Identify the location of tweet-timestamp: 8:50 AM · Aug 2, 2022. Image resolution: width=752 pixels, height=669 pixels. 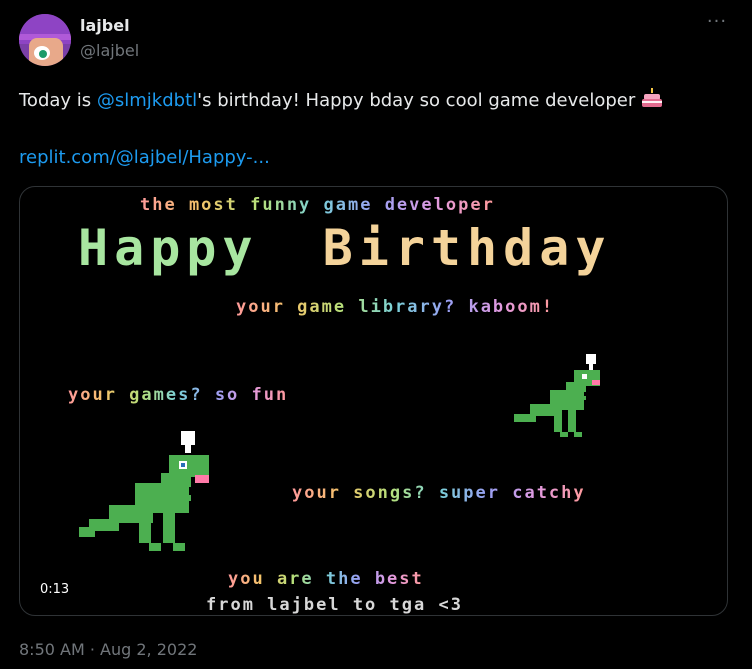
(108, 649).